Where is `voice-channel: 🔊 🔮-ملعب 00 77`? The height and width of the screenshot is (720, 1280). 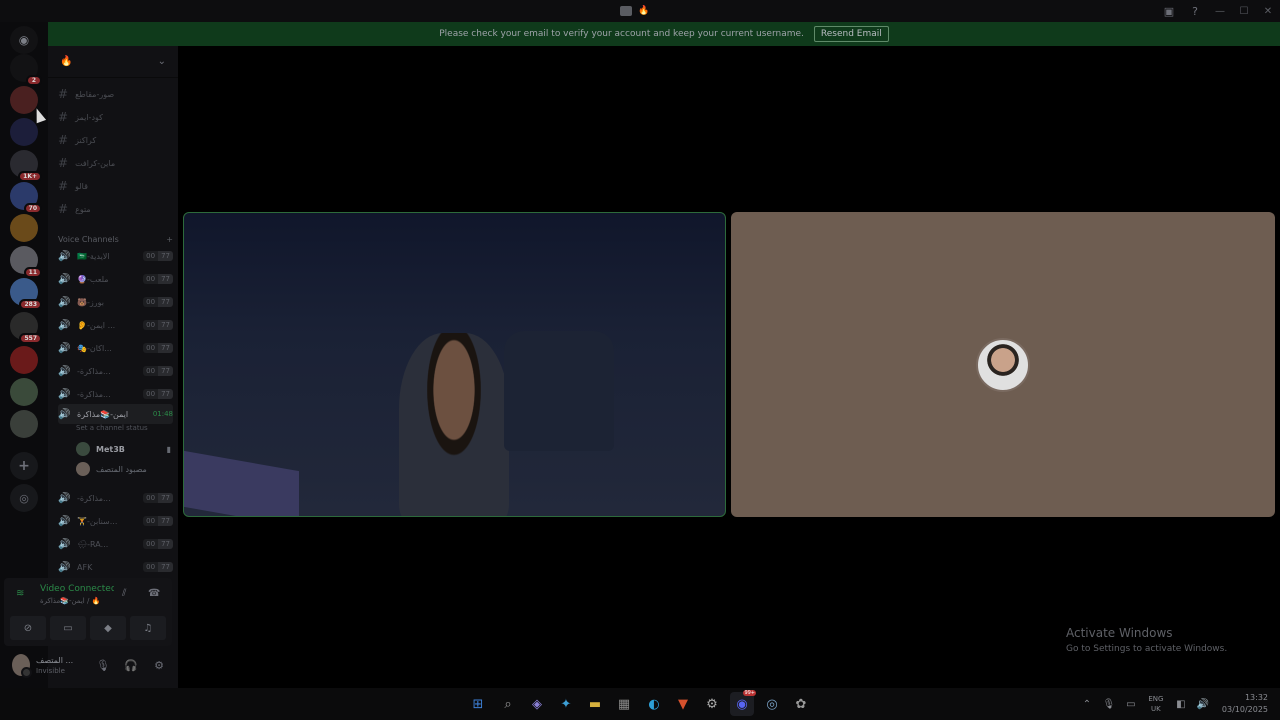
voice-channel: 🔊 🔮-ملعب 00 77 is located at coordinates (115, 279).